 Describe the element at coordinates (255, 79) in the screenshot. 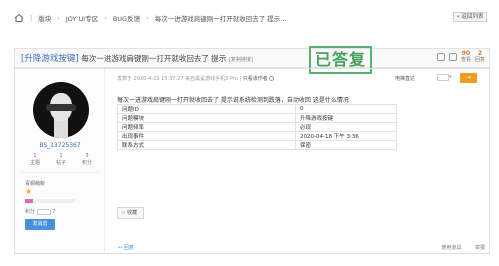

I see `only-author-link: 只看该作者` at that location.